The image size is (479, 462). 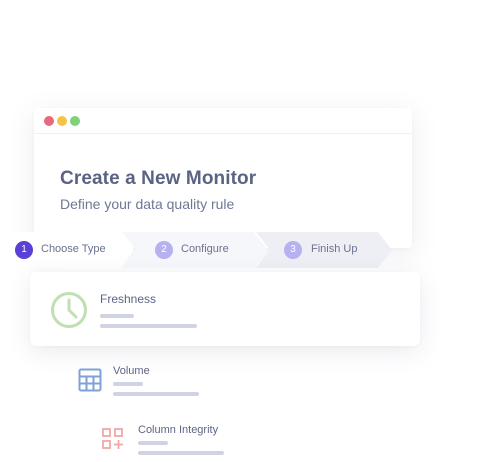 I want to click on maximize-dot-icon, so click(x=75, y=121).